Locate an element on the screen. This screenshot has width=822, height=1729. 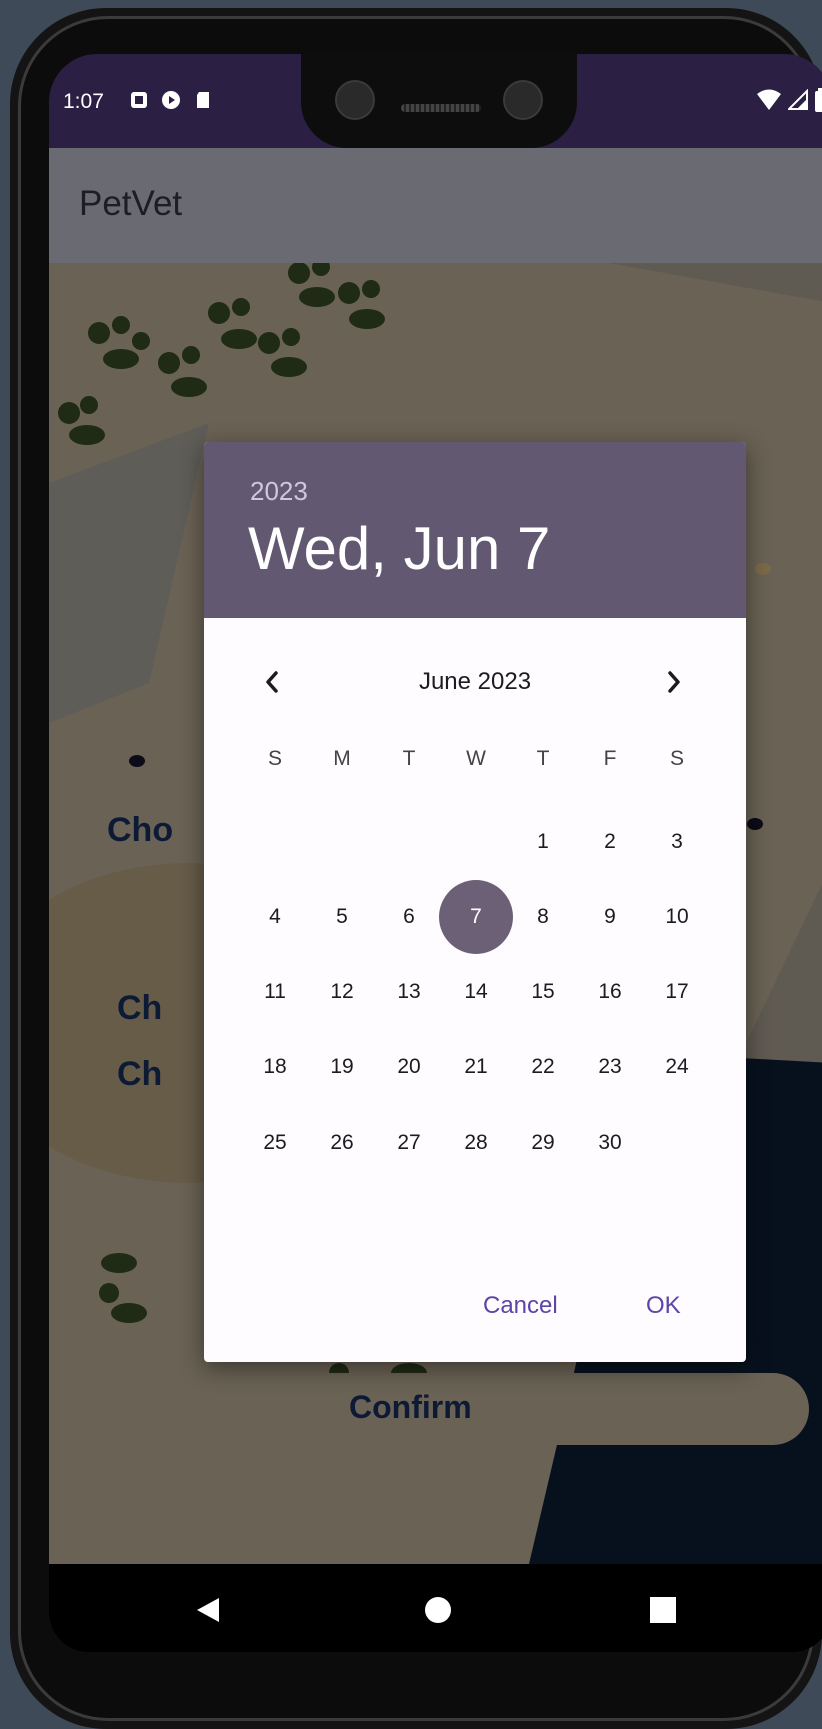
status-time: 1:07 is located at coordinates (83, 101).